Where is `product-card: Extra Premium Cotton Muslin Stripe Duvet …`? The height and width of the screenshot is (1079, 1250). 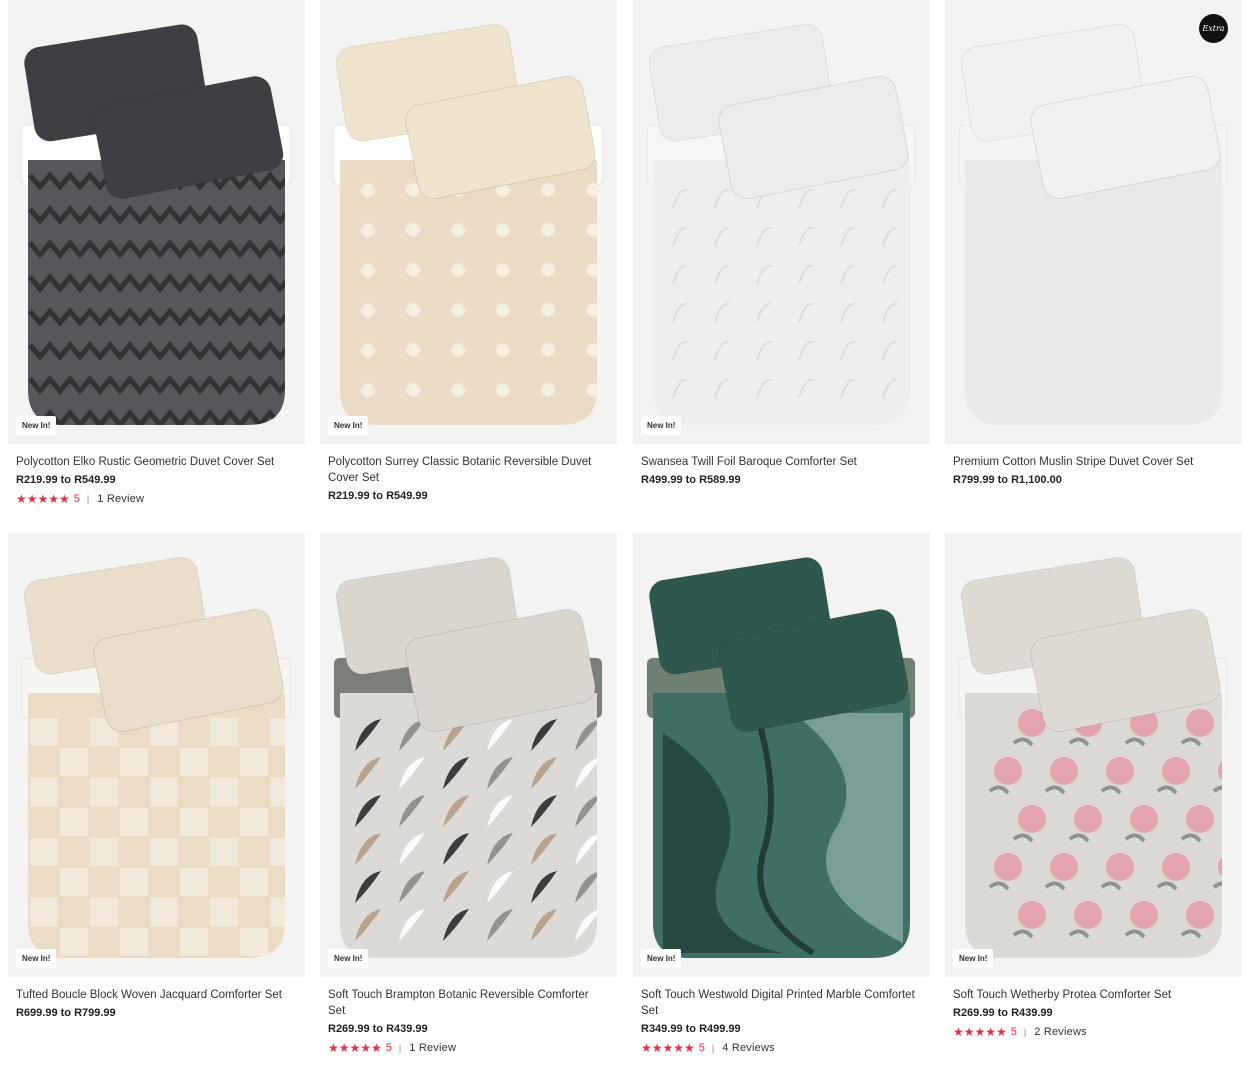
product-card: Extra Premium Cotton Muslin Stripe Duvet … is located at coordinates (1093, 243).